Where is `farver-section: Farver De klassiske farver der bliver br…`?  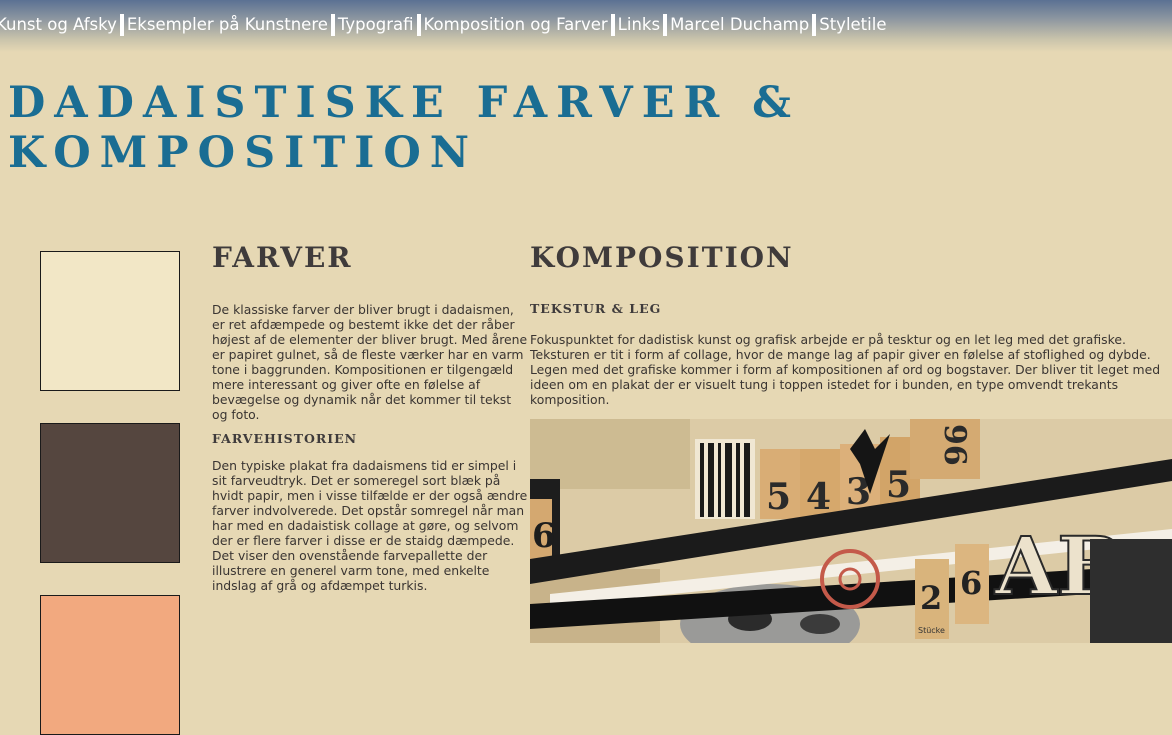 farver-section: Farver De klassiske farver der bliver br… is located at coordinates (371, 415).